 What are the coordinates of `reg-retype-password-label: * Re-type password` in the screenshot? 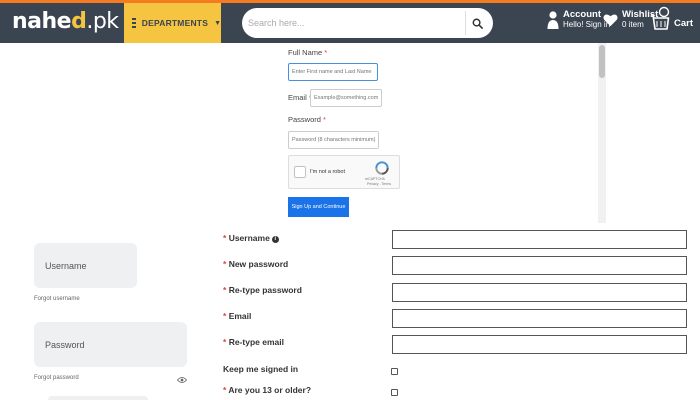 It's located at (262, 290).